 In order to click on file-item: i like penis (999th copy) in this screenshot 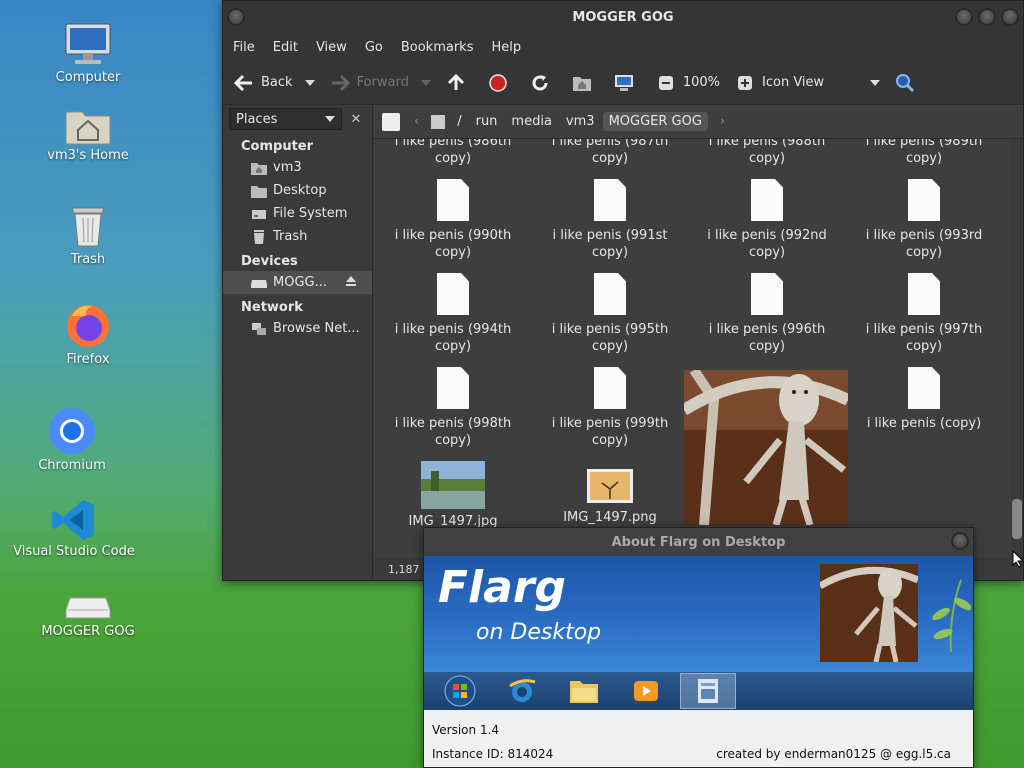, I will do `click(610, 408)`.